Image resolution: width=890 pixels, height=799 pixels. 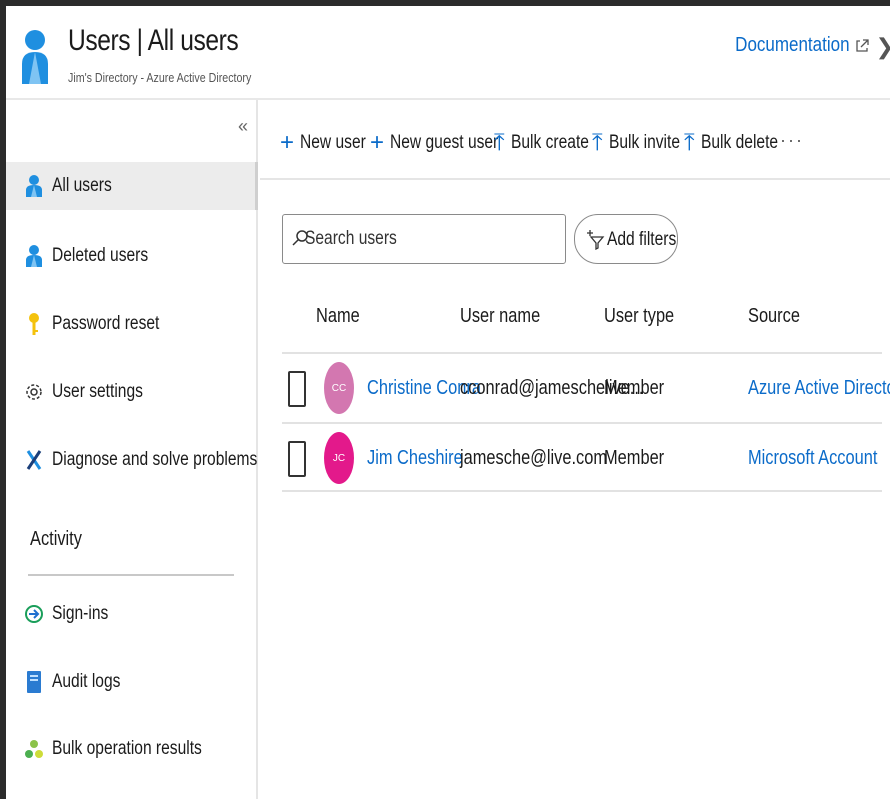 I want to click on collapse-sidebar-icon: «, so click(x=243, y=126).